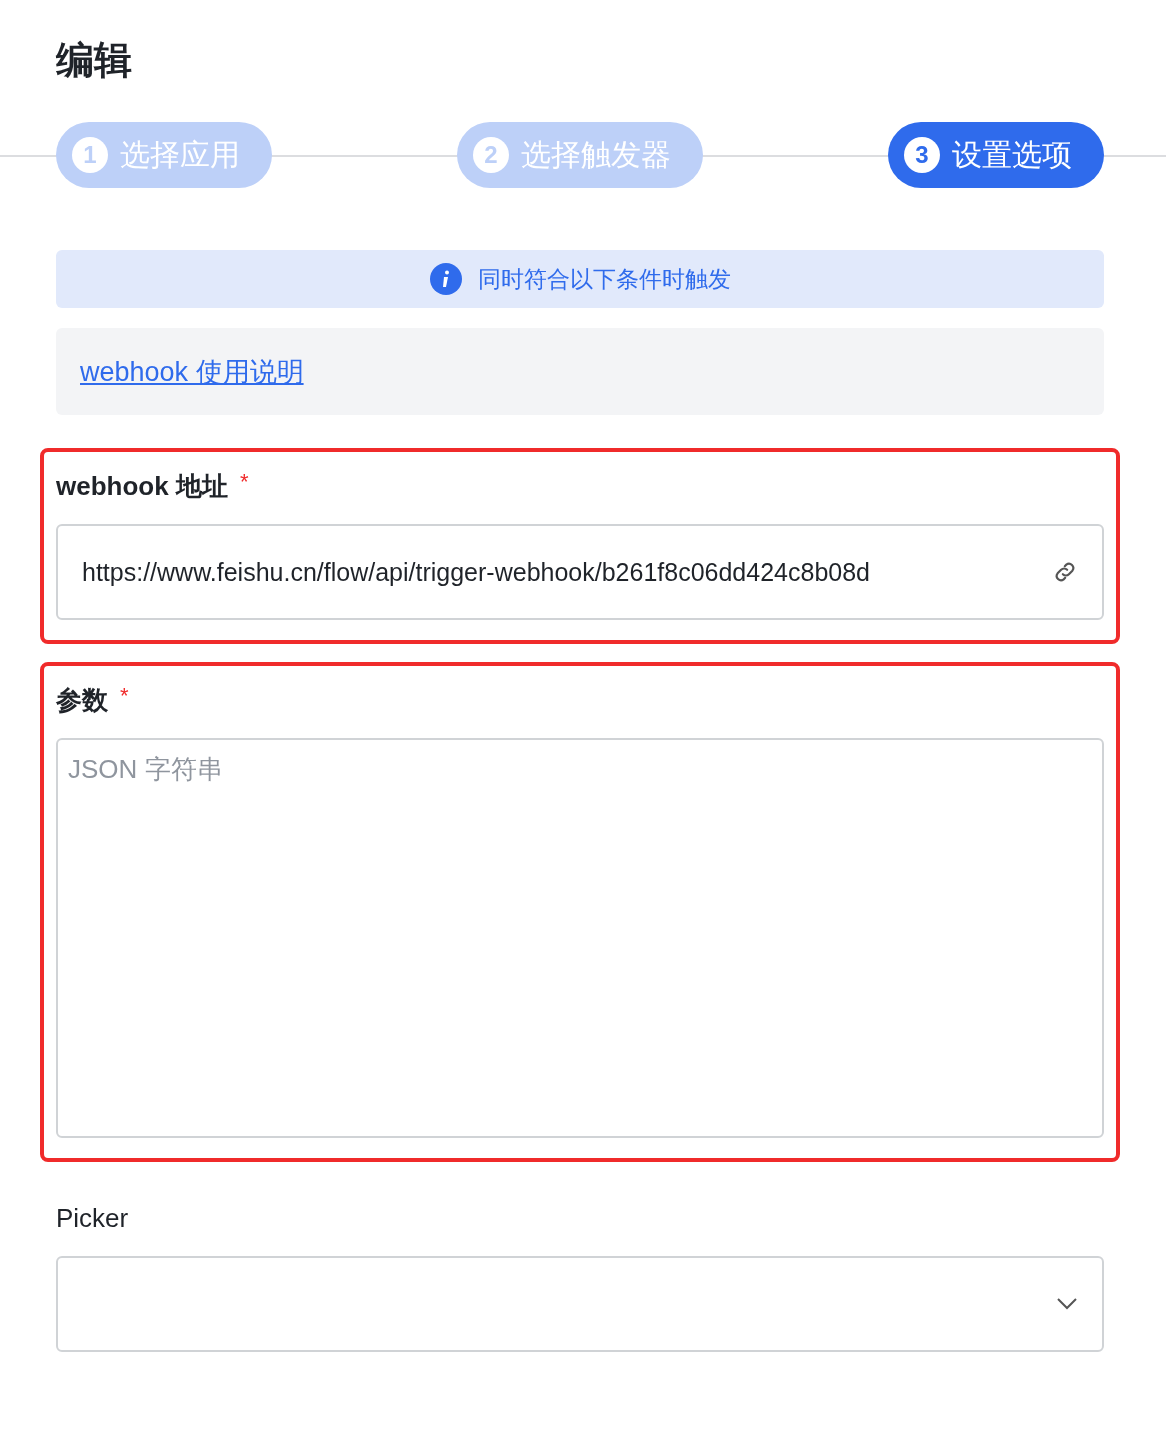 This screenshot has height=1432, width=1166. I want to click on field-label: 参数, so click(82, 700).